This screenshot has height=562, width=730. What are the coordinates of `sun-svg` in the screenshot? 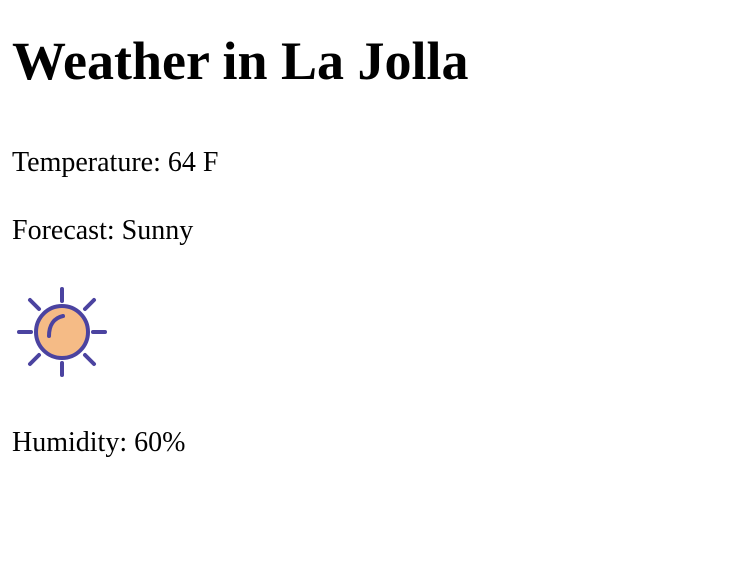 It's located at (62, 332).